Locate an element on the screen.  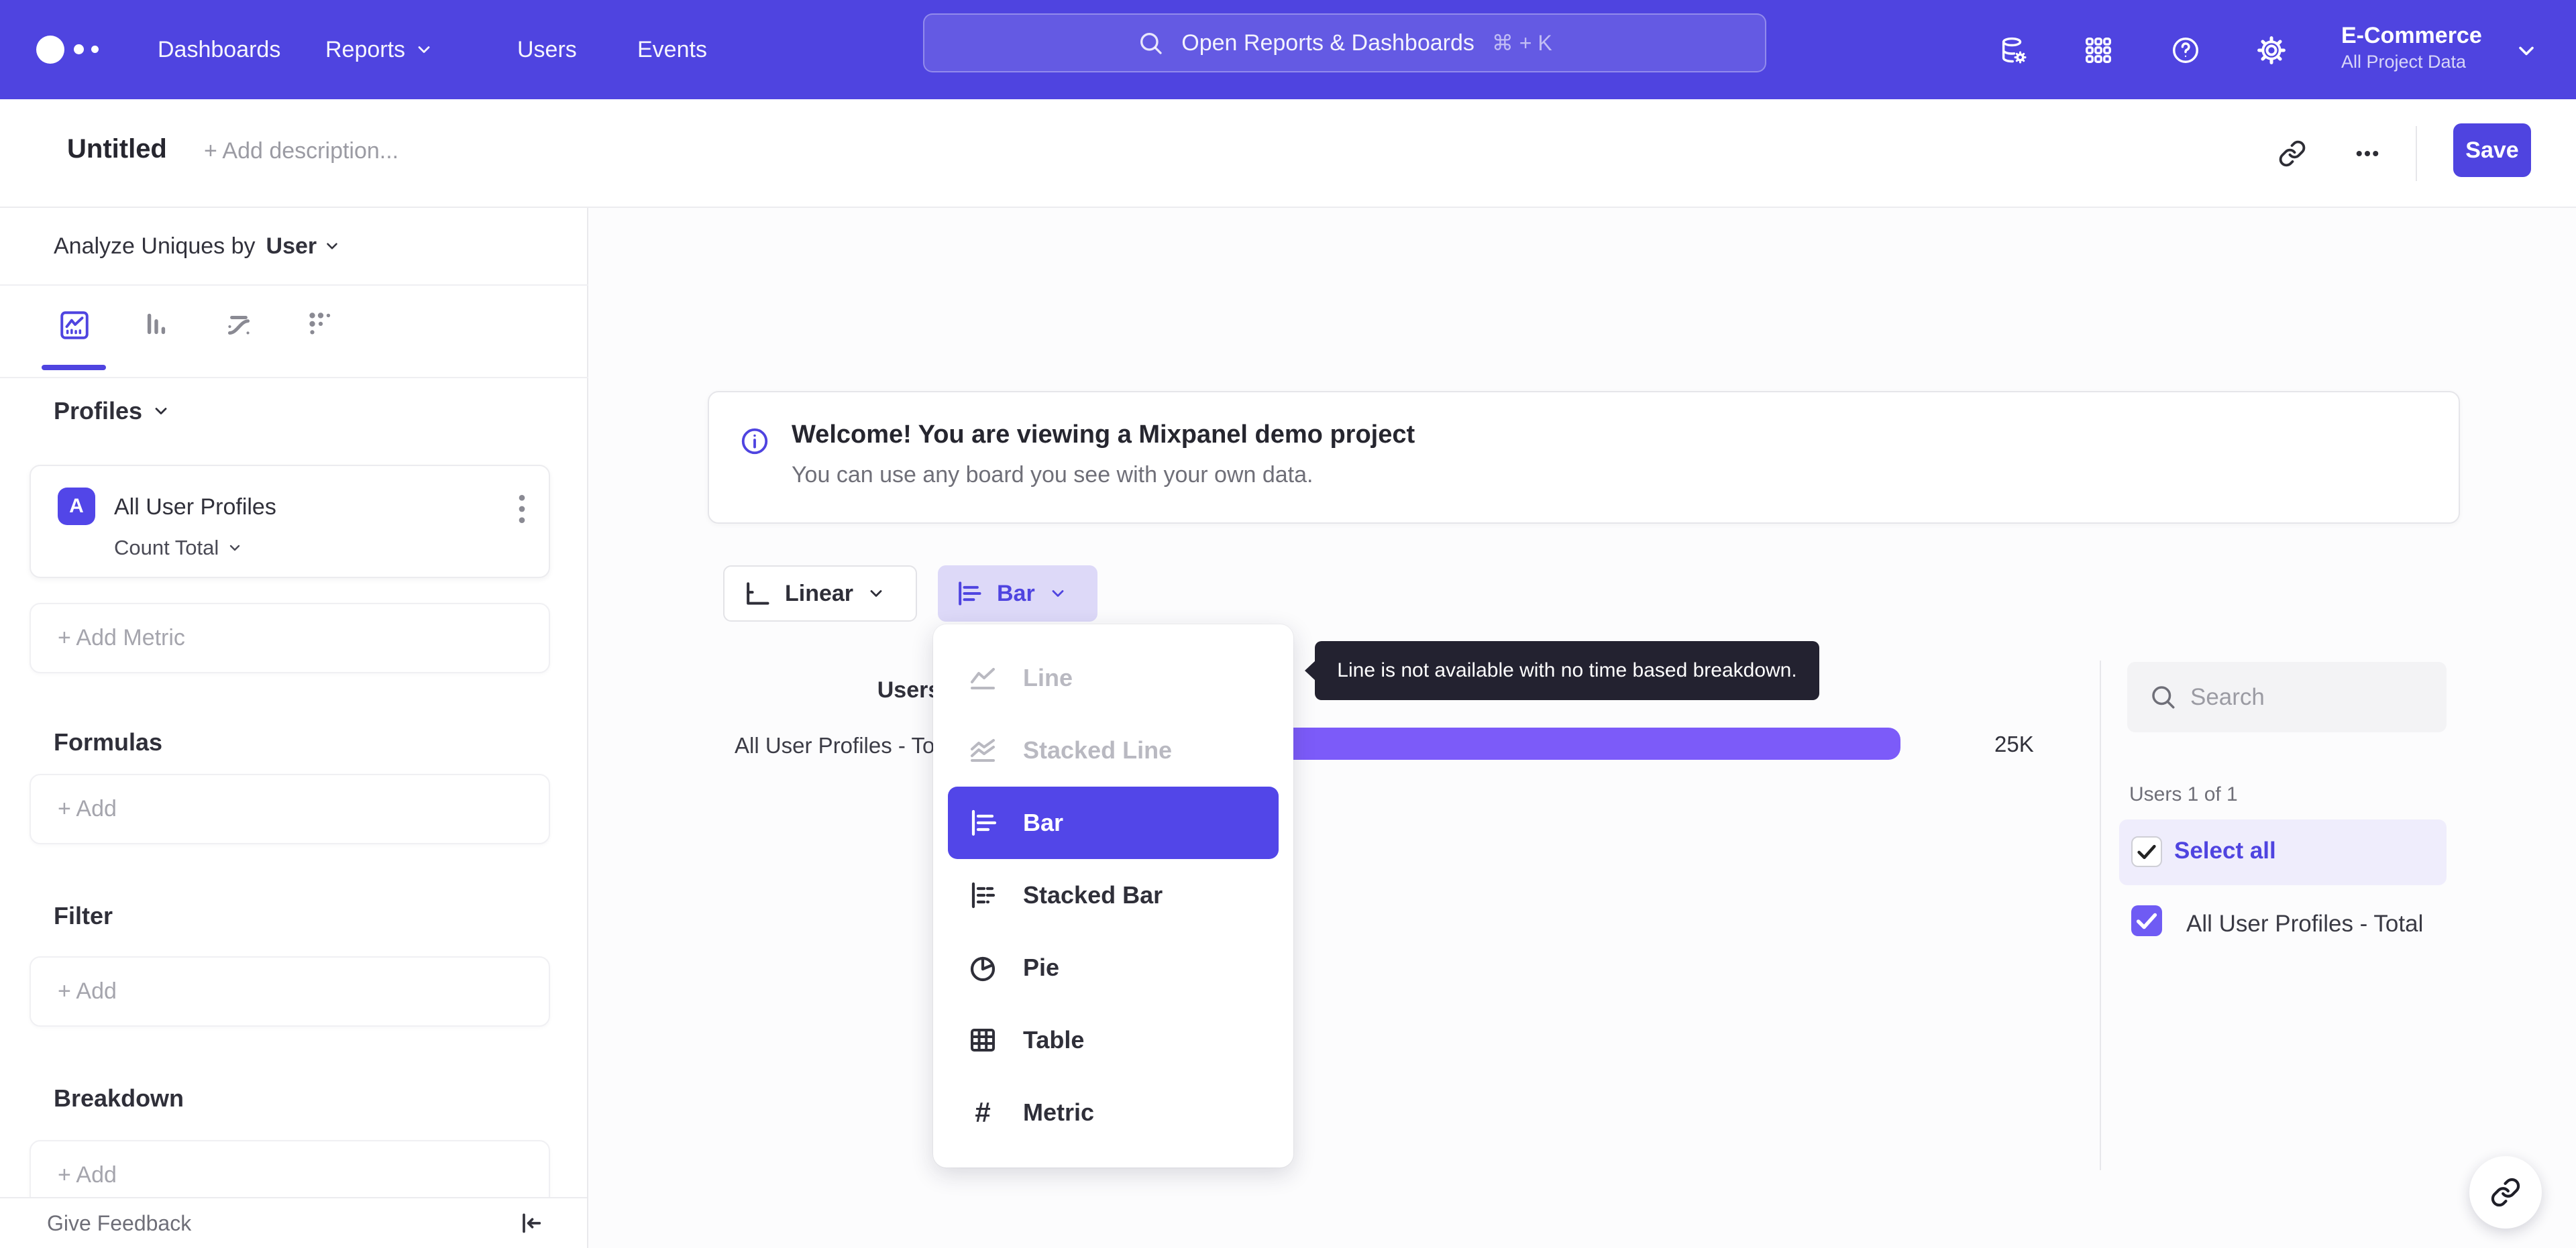
stacked-line-chart-icon is located at coordinates (983, 750).